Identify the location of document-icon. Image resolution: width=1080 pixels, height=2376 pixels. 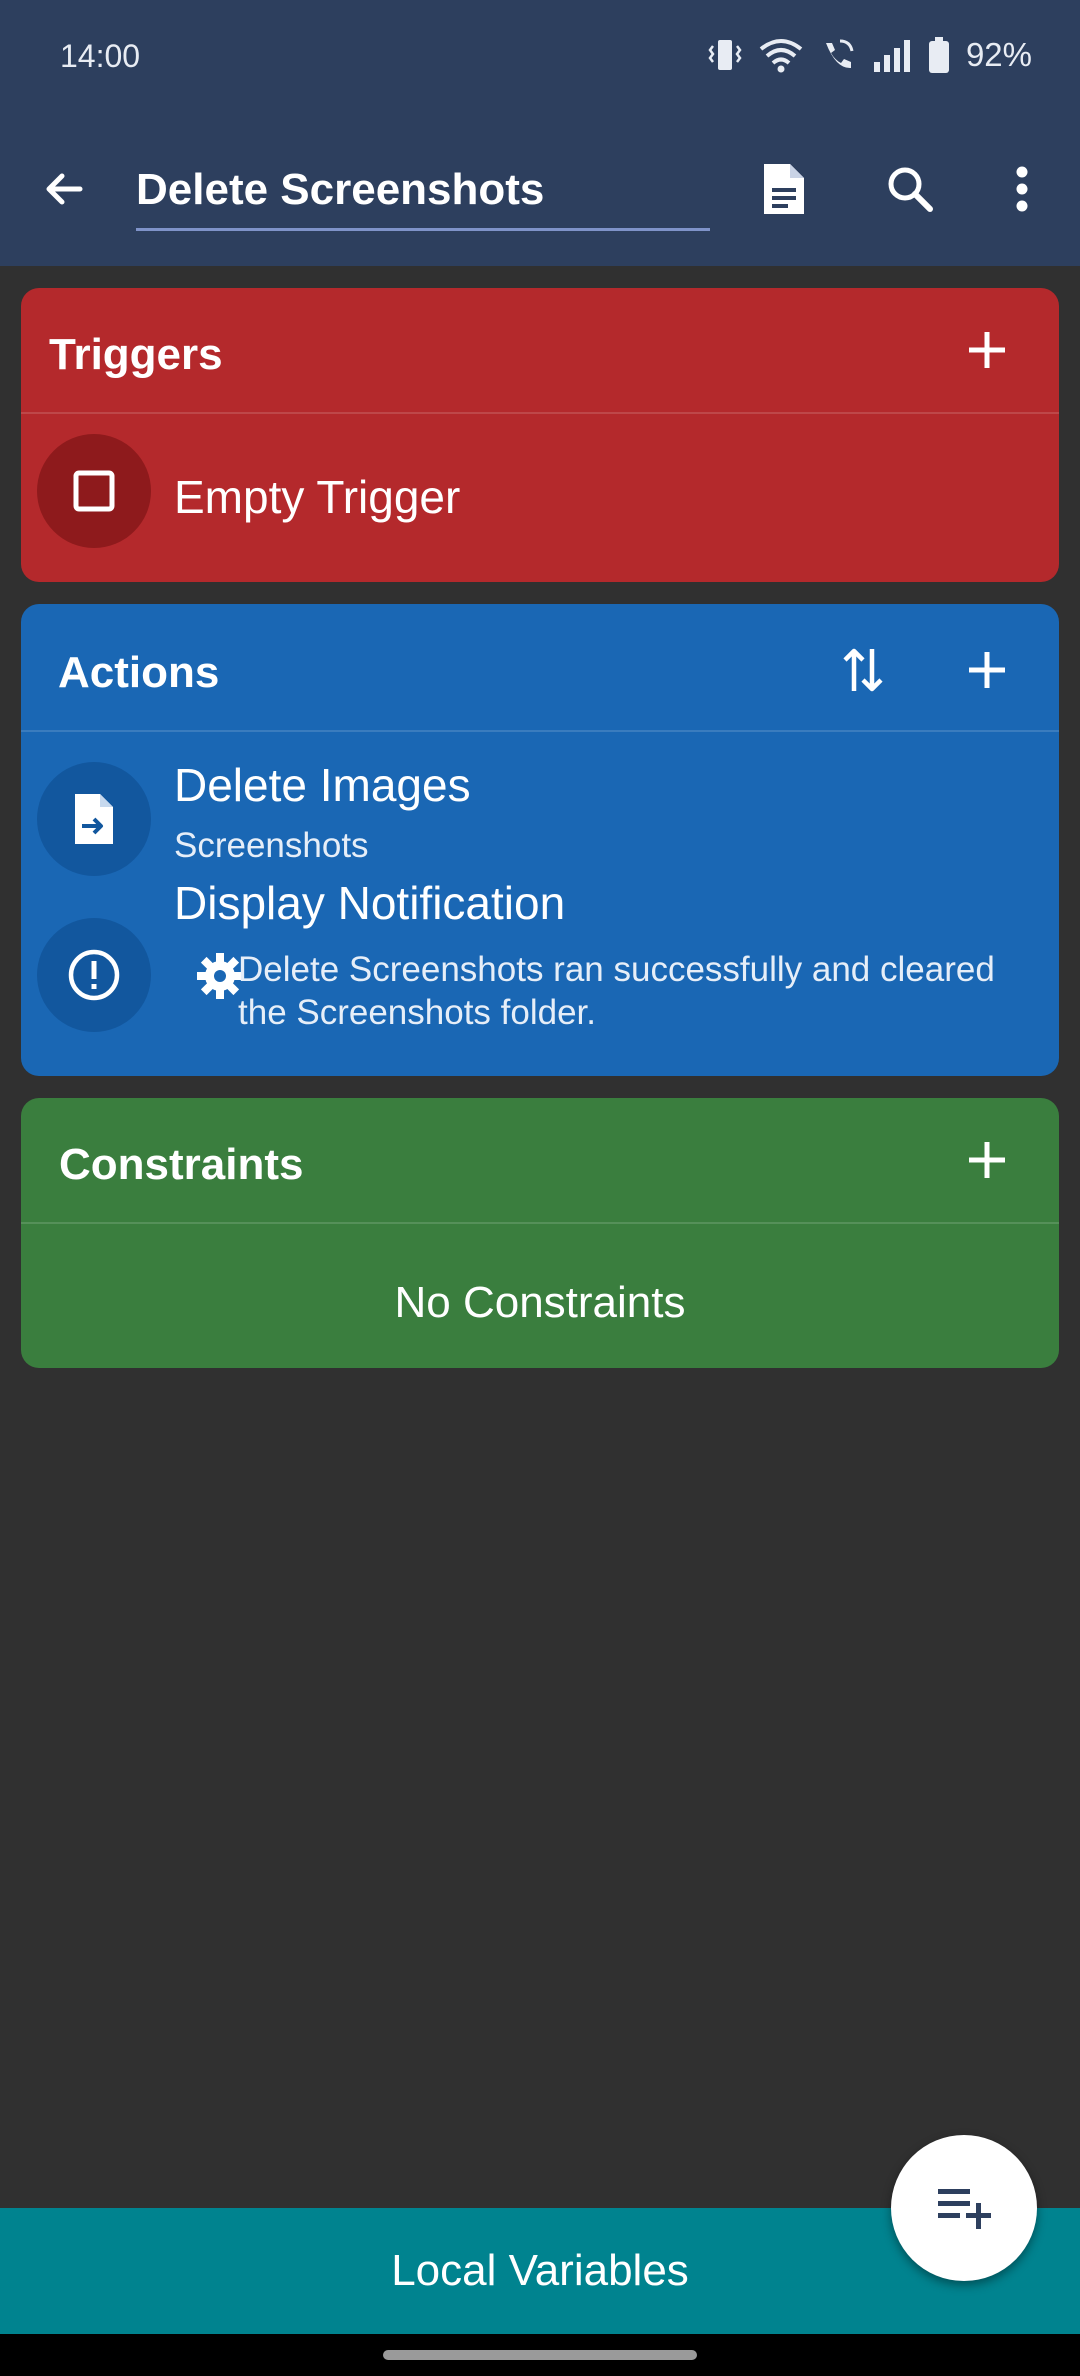
(784, 189).